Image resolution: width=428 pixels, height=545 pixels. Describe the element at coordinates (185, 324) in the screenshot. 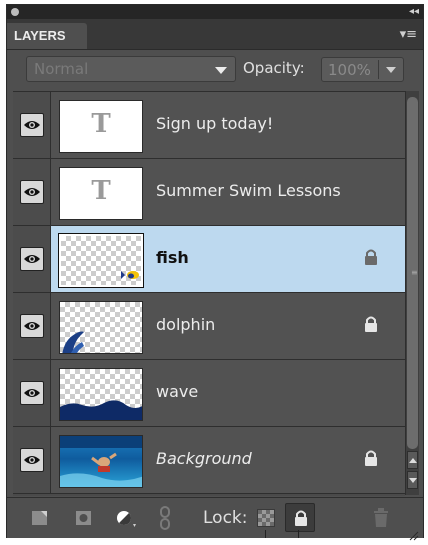

I see `layer-name: dolphin` at that location.